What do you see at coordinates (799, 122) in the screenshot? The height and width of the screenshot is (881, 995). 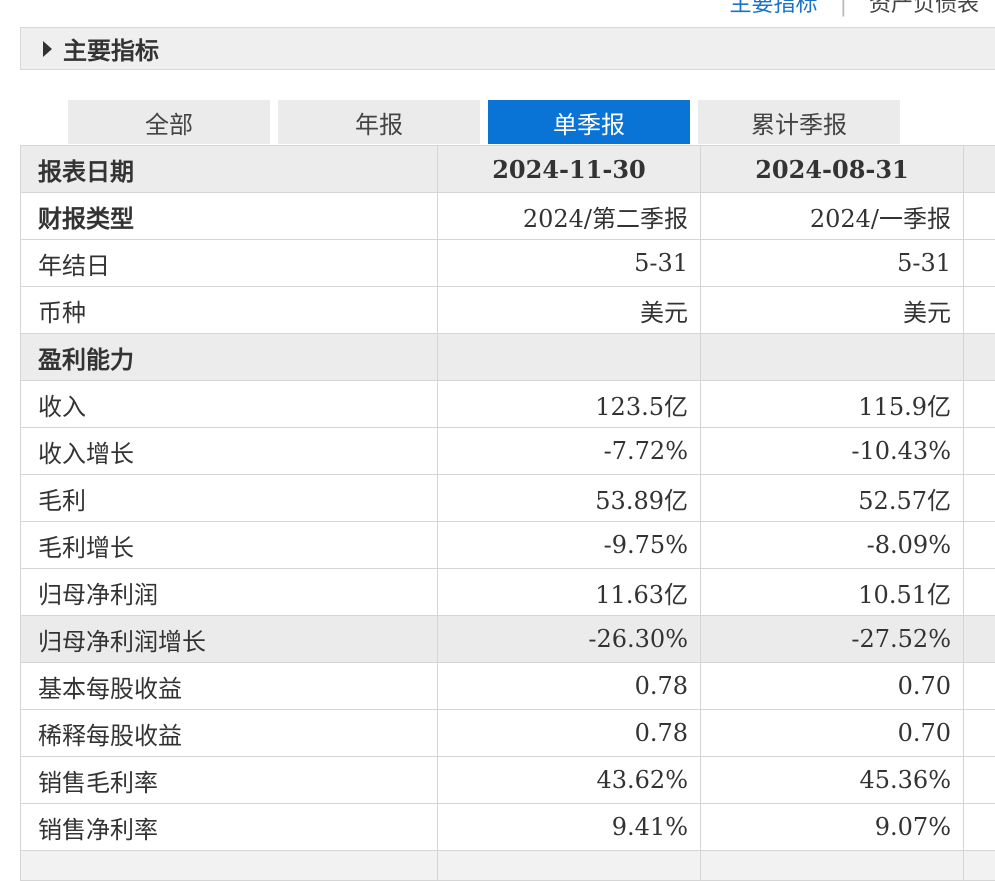 I see `tab-cumulative-quarter: 累计季报` at bounding box center [799, 122].